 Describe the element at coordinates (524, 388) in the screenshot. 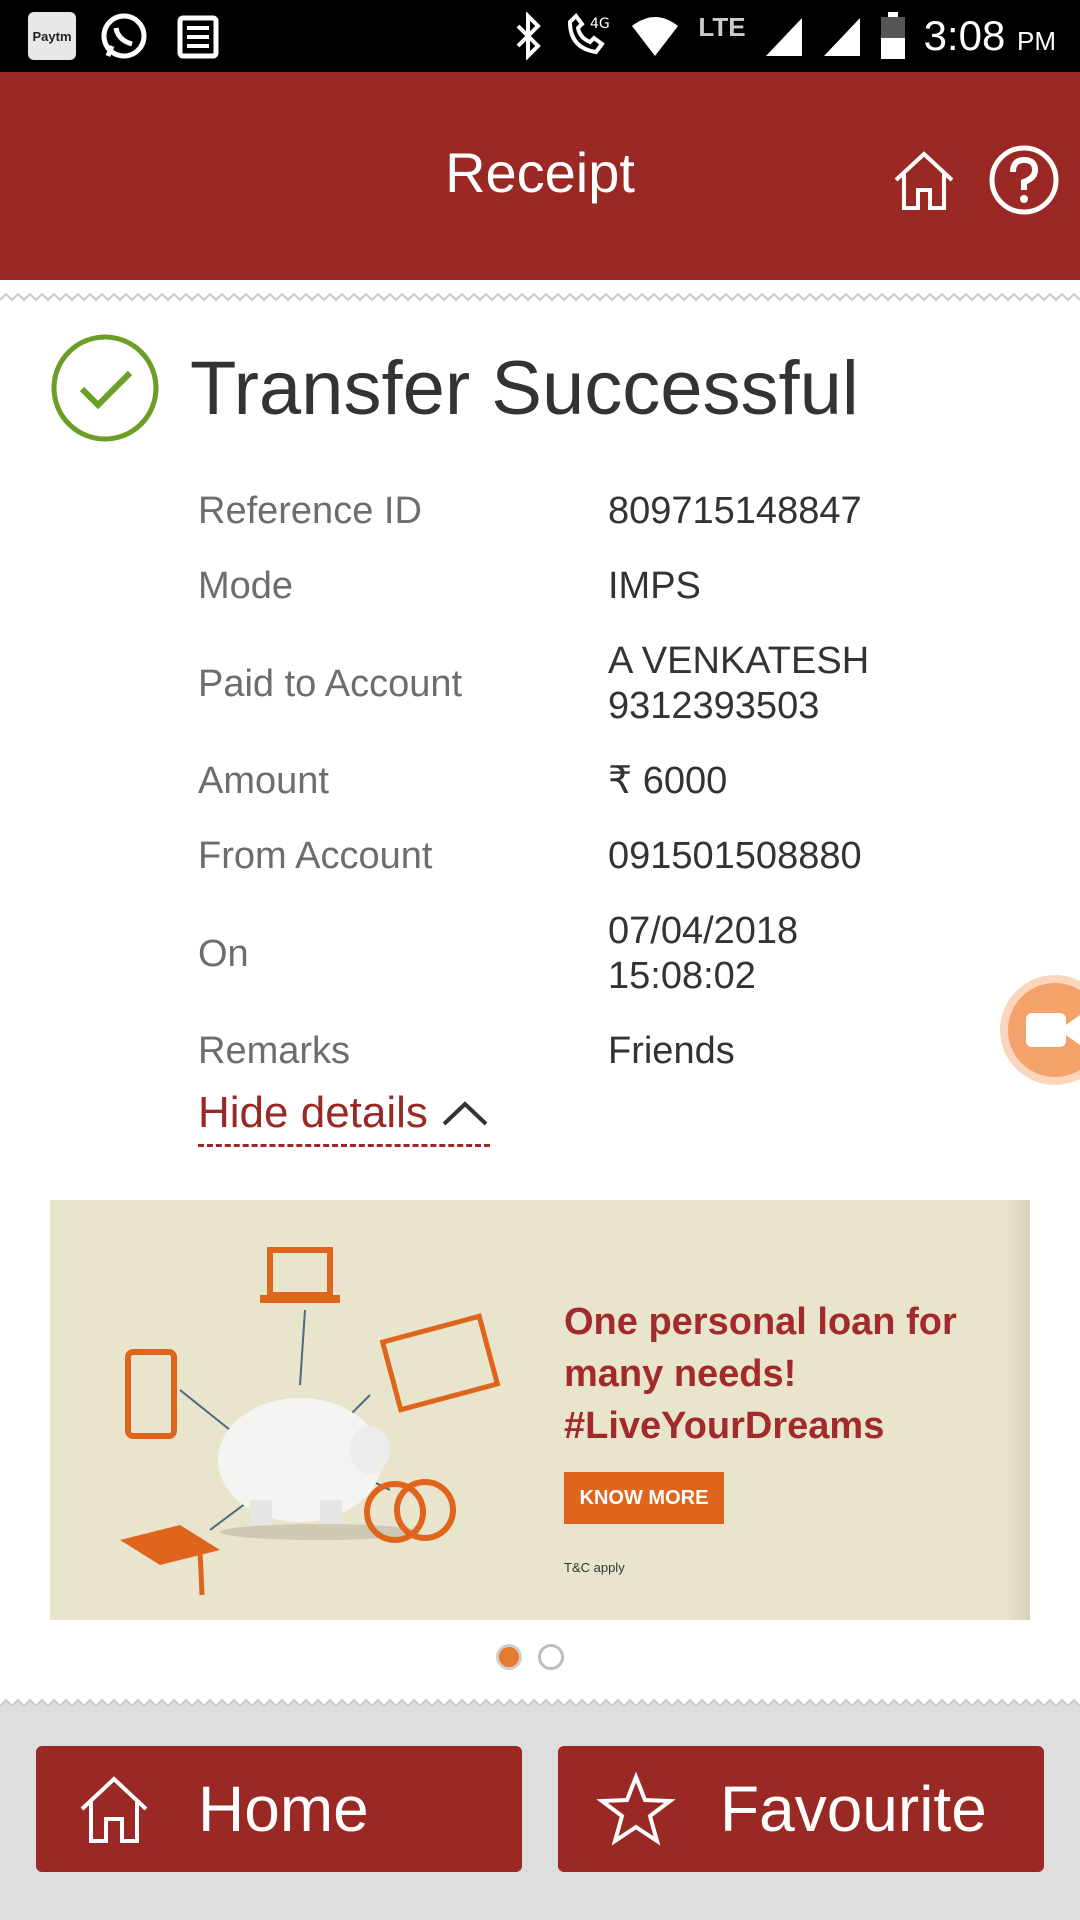

I see `success-title: Transfer Successful` at that location.